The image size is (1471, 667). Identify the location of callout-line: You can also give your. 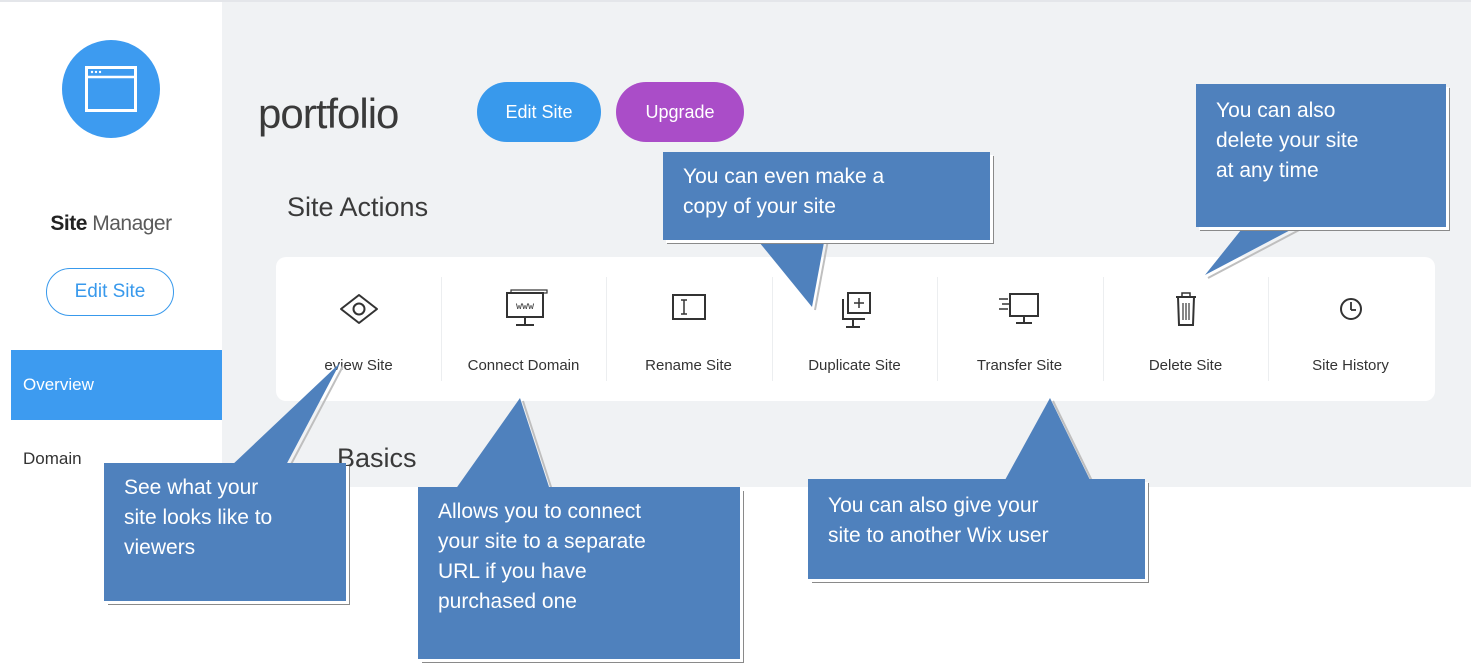
(933, 505).